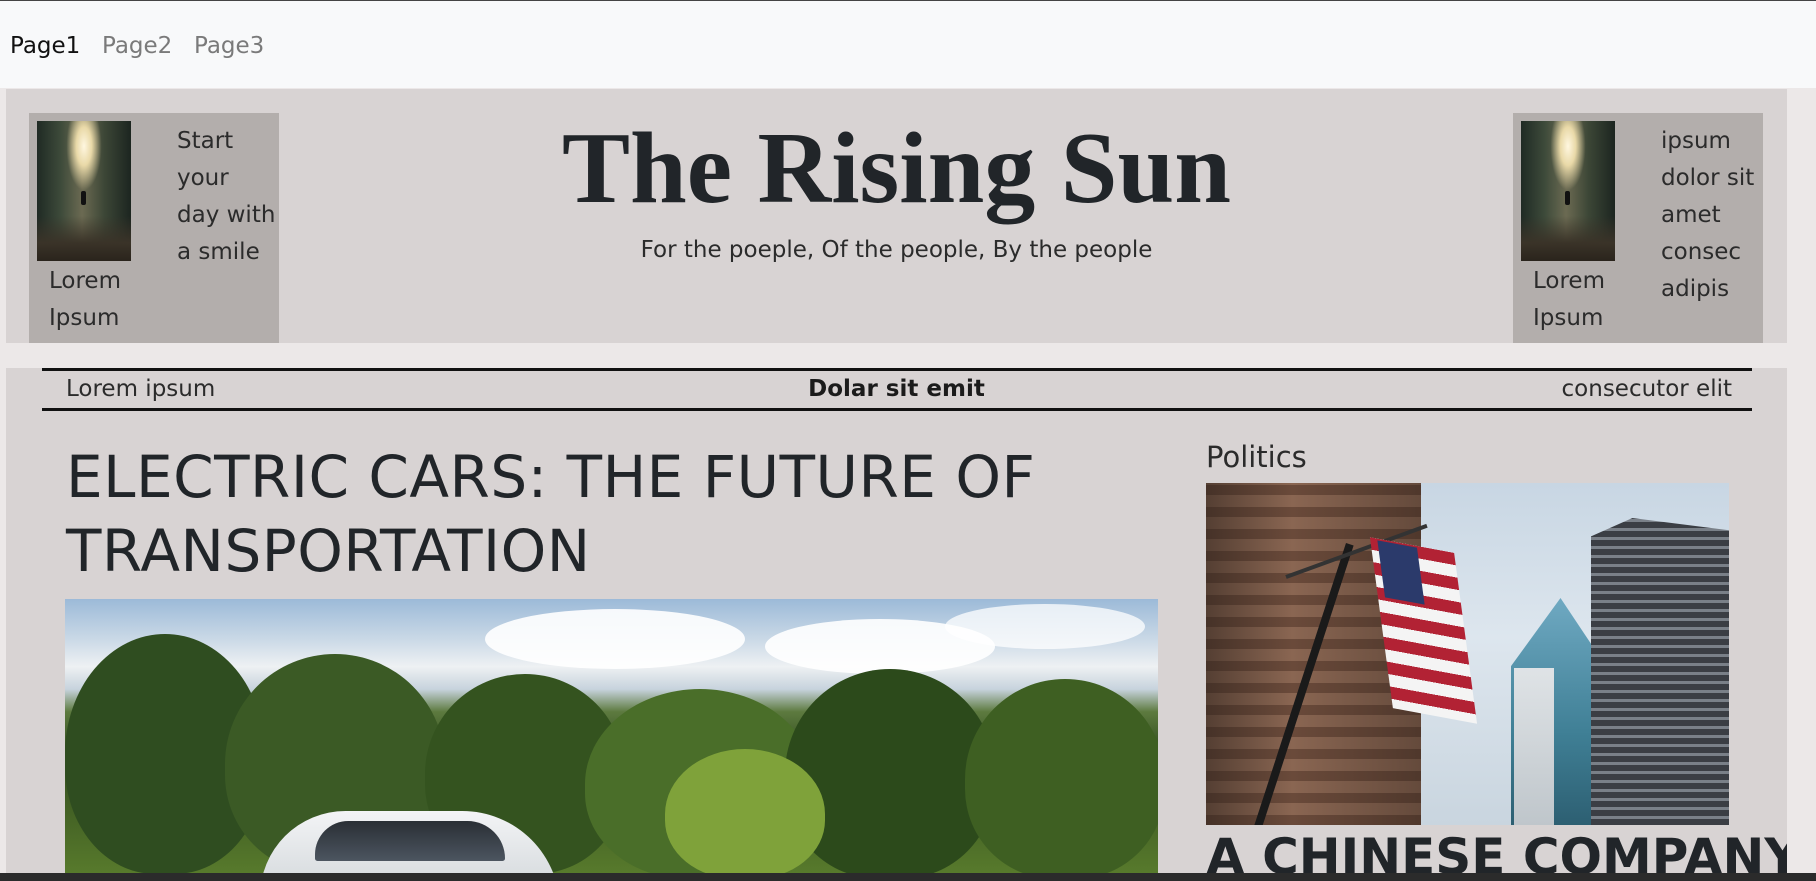  What do you see at coordinates (1801, 480) in the screenshot?
I see `page-right-margin` at bounding box center [1801, 480].